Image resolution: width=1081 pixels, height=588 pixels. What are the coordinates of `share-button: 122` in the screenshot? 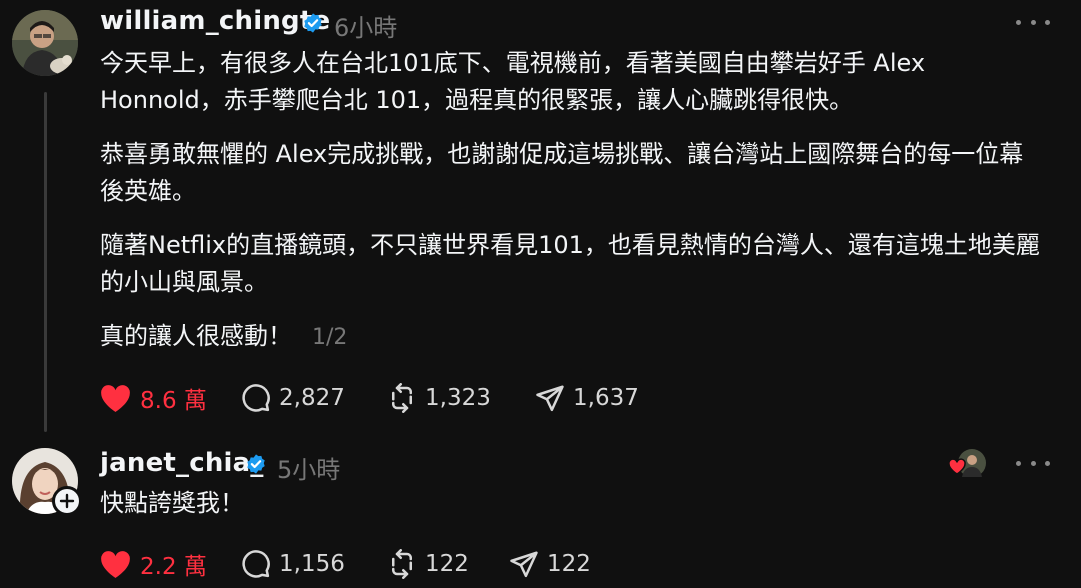 It's located at (550, 564).